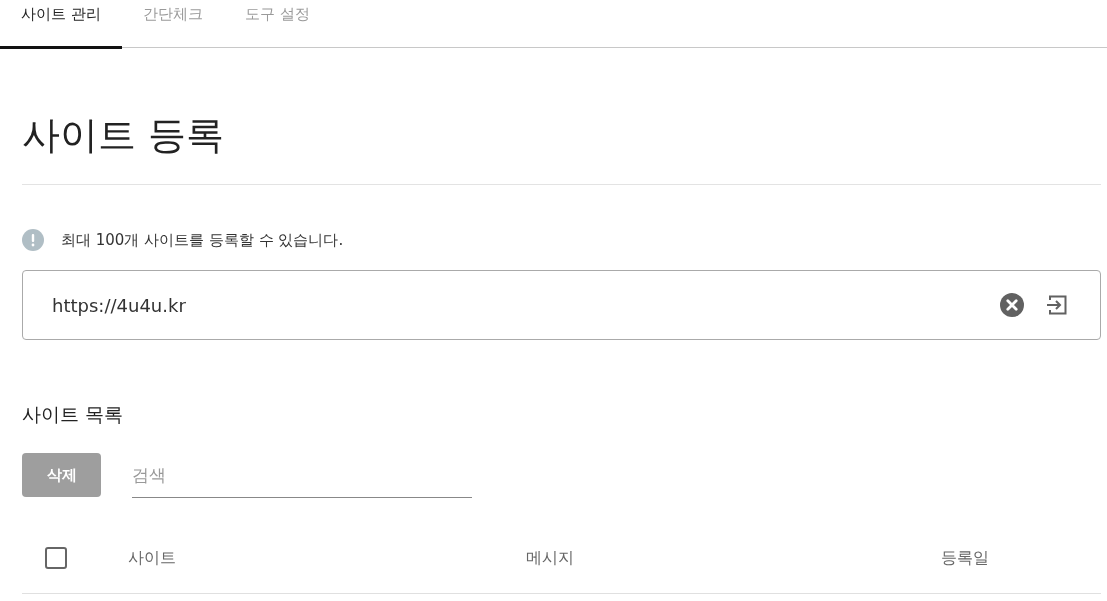 This screenshot has height=601, width=1107. Describe the element at coordinates (965, 558) in the screenshot. I see `column-header: 등록일` at that location.